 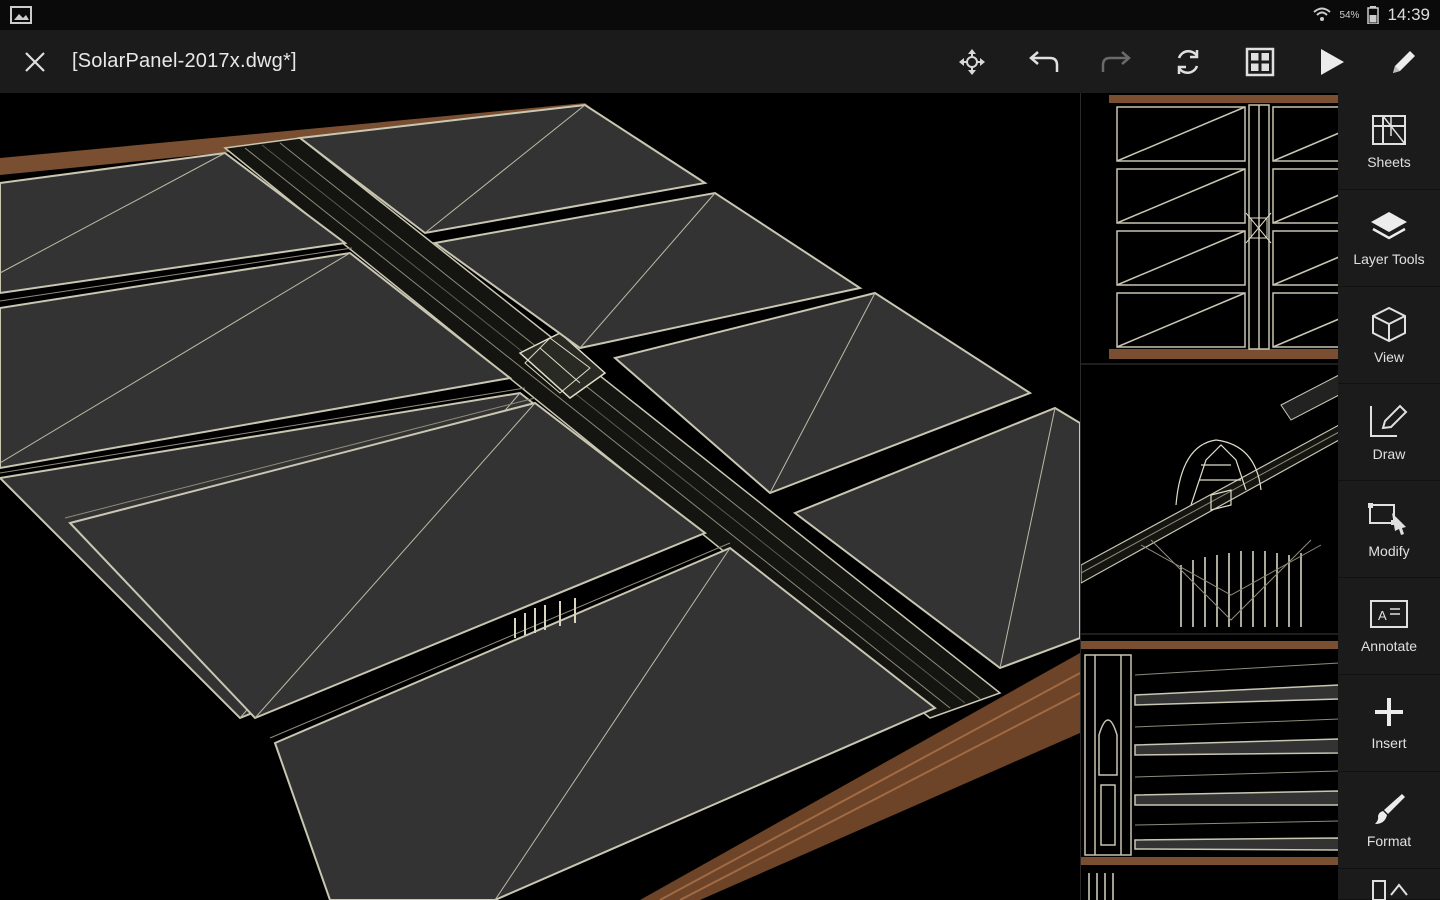 I want to click on top-toolbar: [SolarPanel-2017x.dwg*], so click(x=720, y=61).